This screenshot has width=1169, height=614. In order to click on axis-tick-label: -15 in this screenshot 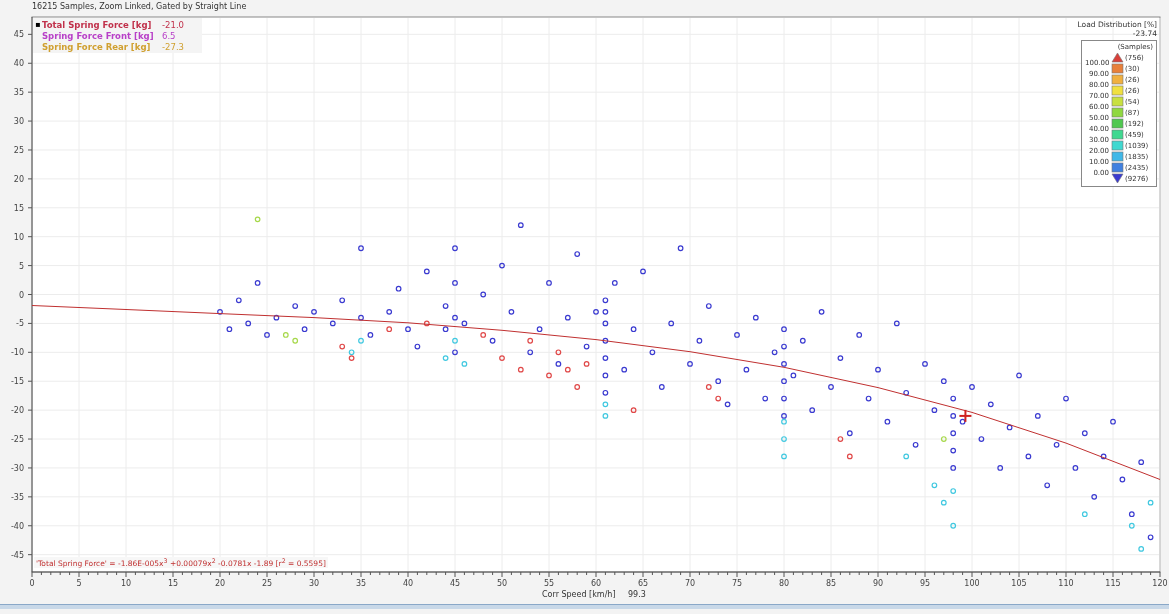, I will do `click(17, 382)`.